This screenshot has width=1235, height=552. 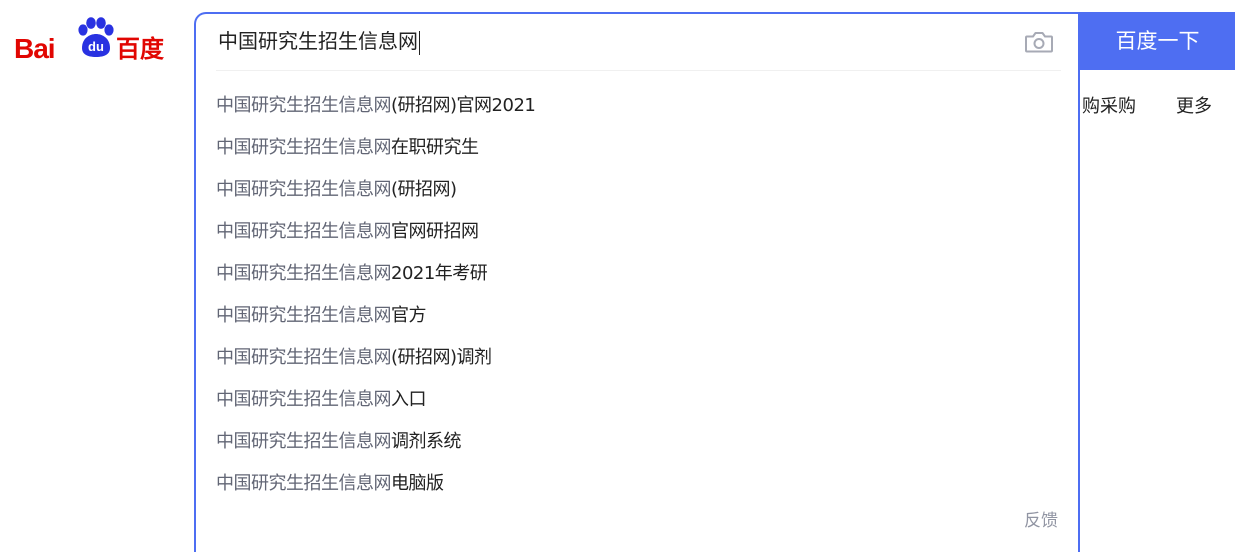 I want to click on feedback-link: 反馈, so click(x=1041, y=518).